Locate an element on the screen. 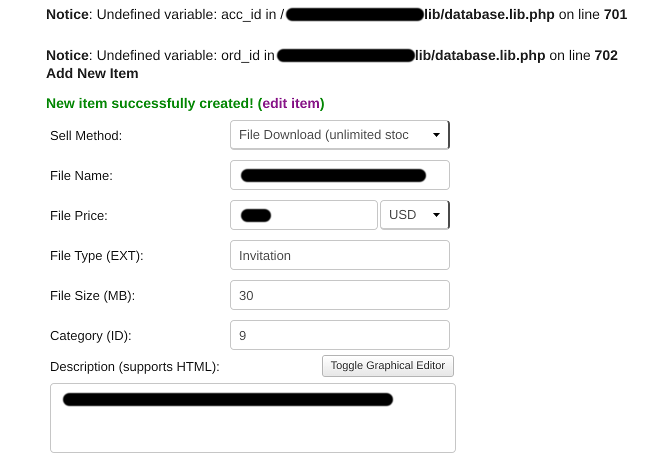 The height and width of the screenshot is (461, 656). field-label: Category (ID): is located at coordinates (91, 335).